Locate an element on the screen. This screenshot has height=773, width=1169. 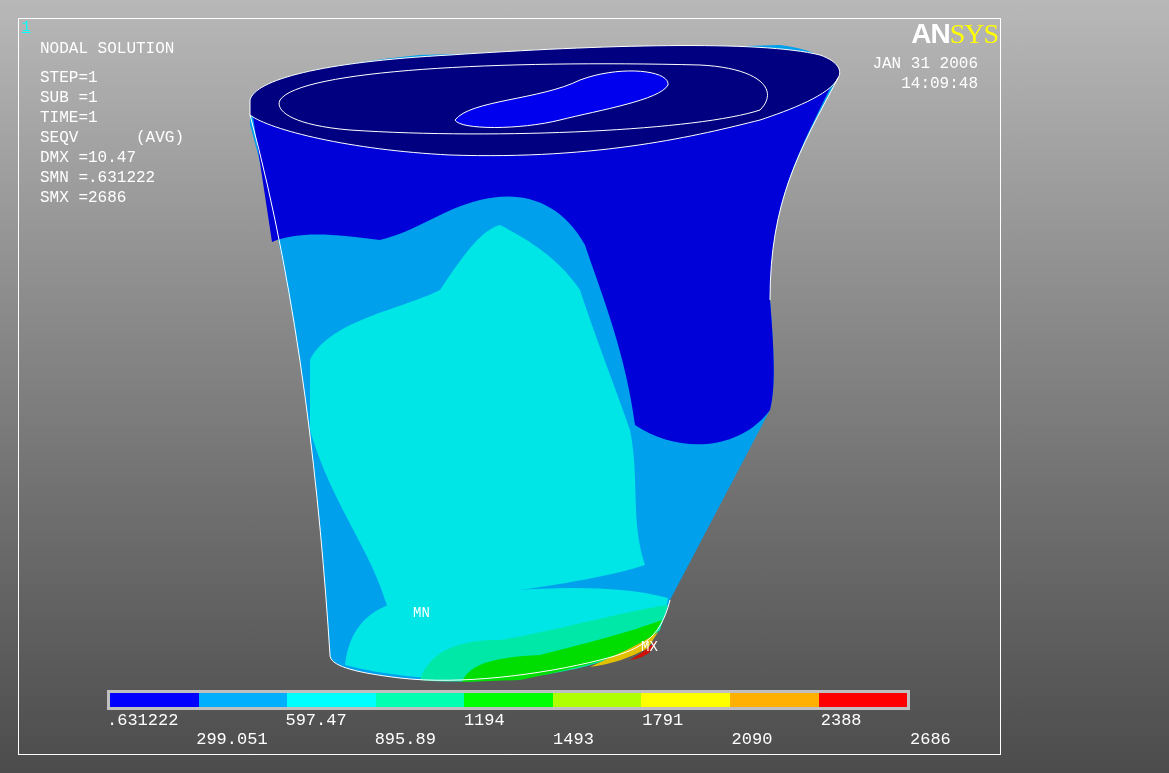
info-line: TIME=1 is located at coordinates (69, 118).